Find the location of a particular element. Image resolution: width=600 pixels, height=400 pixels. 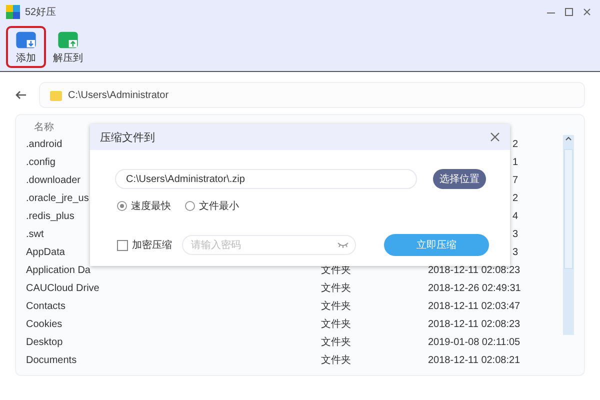

file-name: AppData is located at coordinates (45, 252).